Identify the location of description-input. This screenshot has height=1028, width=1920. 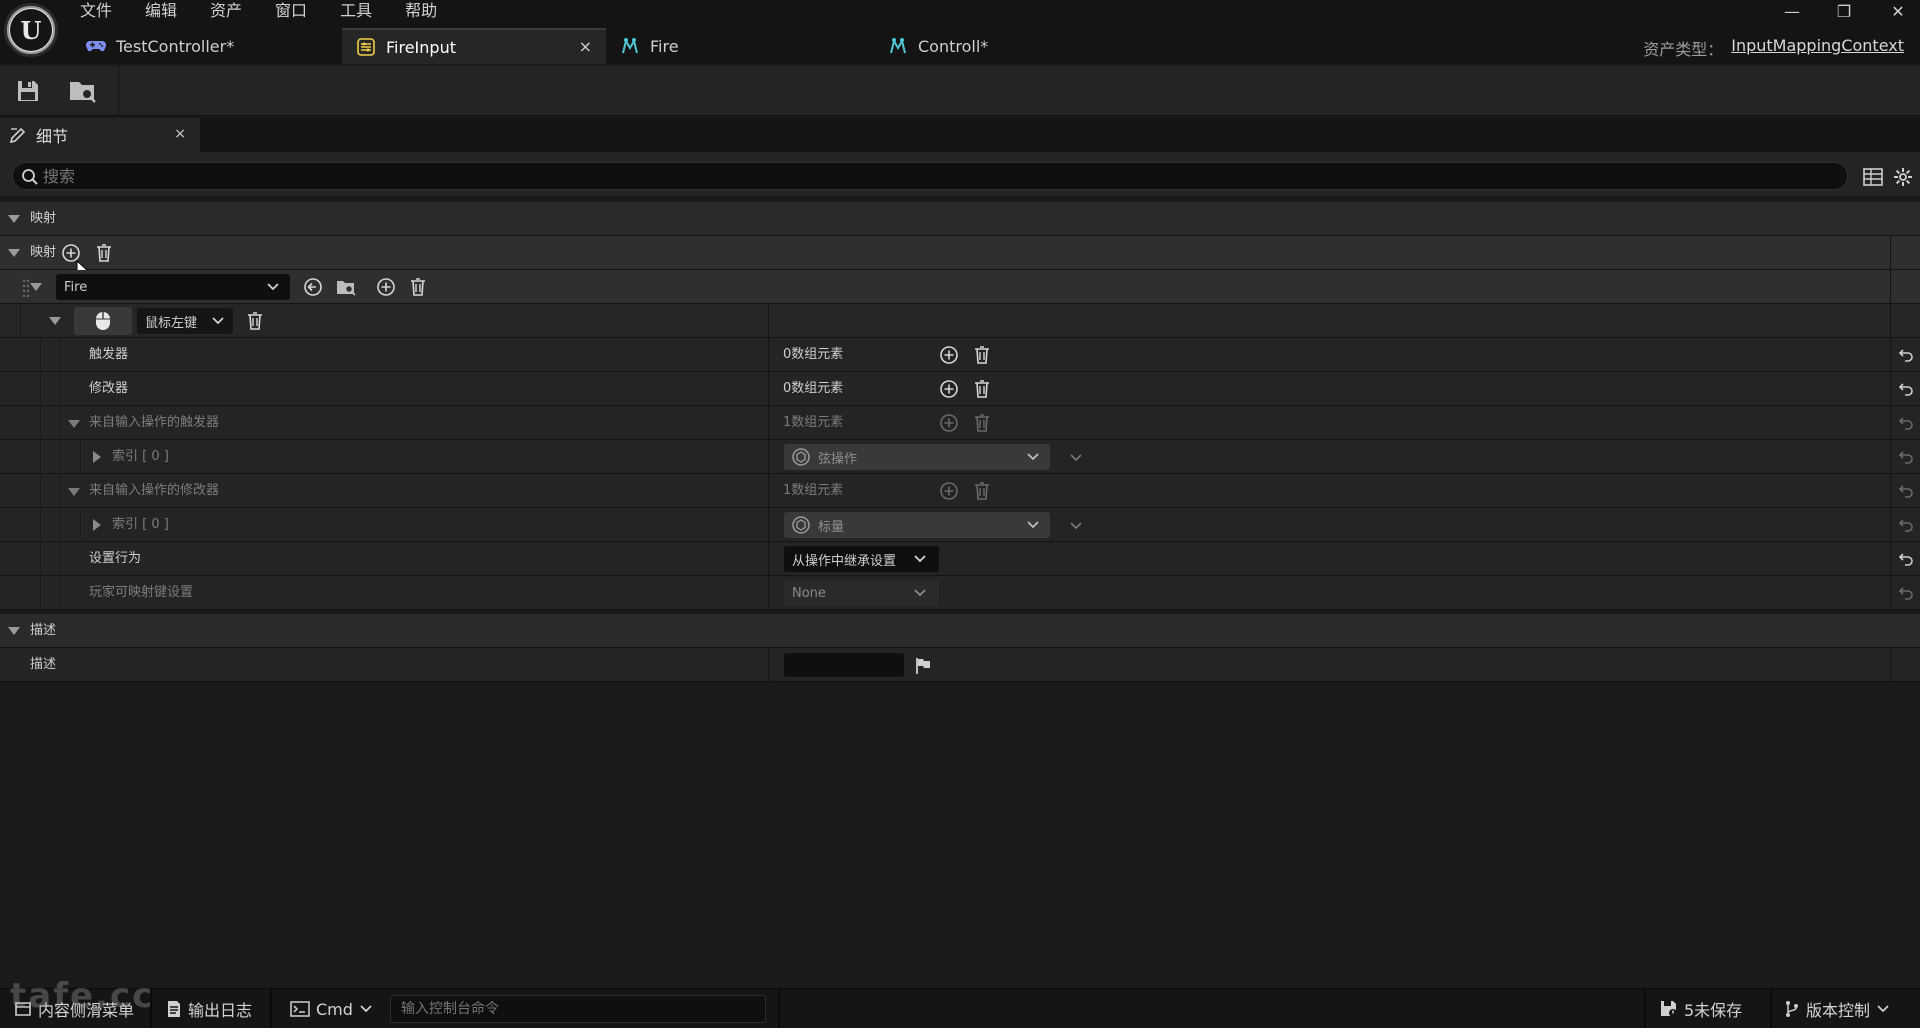
(844, 665).